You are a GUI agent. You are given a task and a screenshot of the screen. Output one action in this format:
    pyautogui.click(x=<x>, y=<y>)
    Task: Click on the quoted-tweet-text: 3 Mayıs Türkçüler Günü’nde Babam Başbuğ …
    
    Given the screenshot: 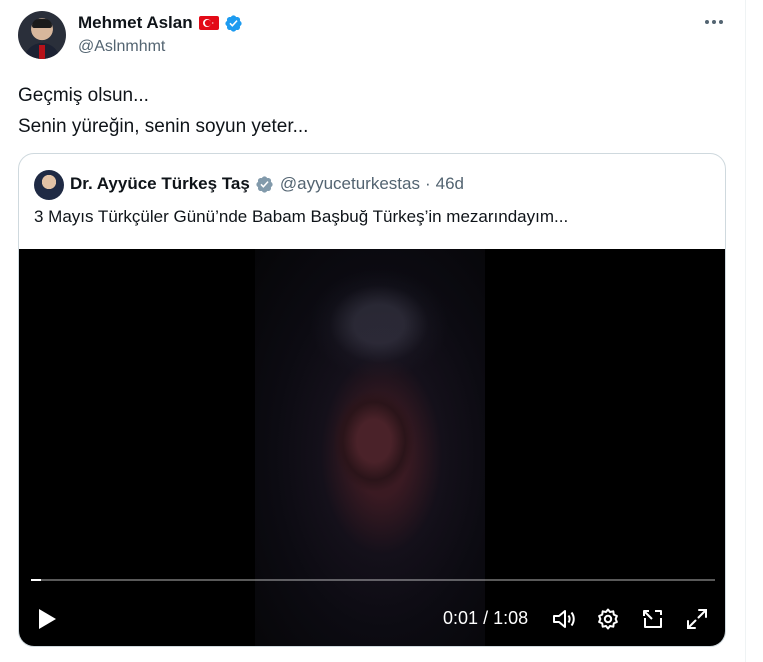 What is the action you would take?
    pyautogui.click(x=301, y=216)
    